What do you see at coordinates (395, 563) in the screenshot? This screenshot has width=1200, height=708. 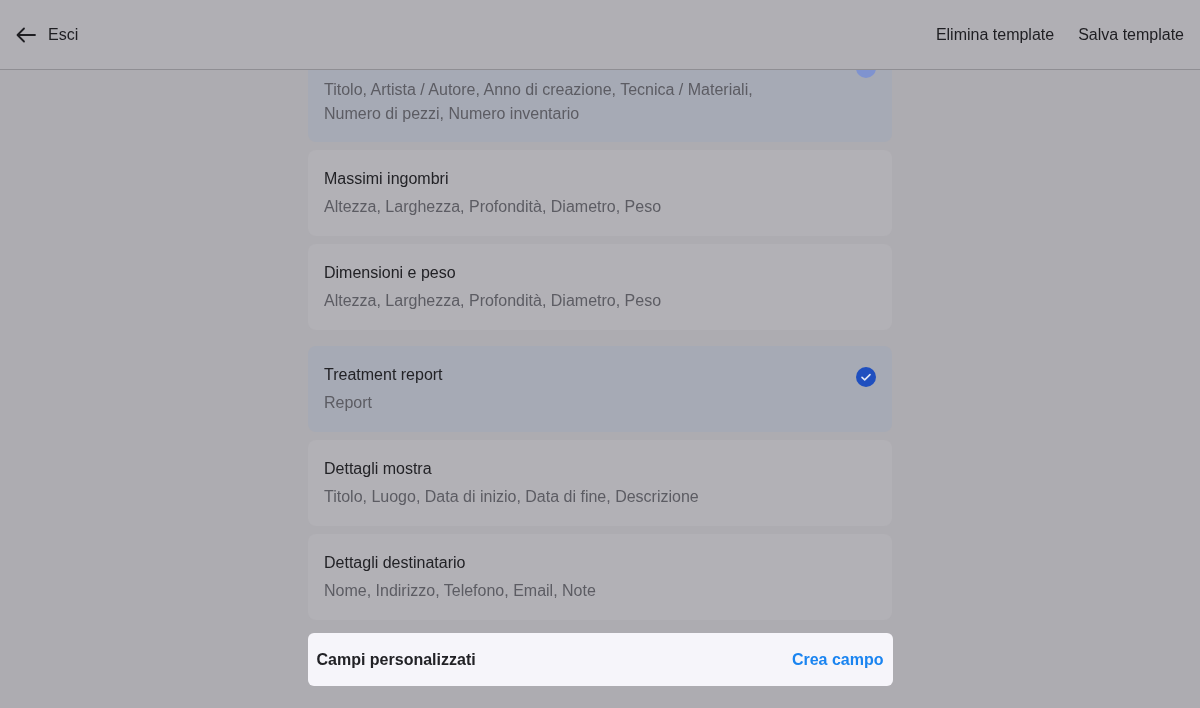 I see `section-title: Dettagli destinatario` at bounding box center [395, 563].